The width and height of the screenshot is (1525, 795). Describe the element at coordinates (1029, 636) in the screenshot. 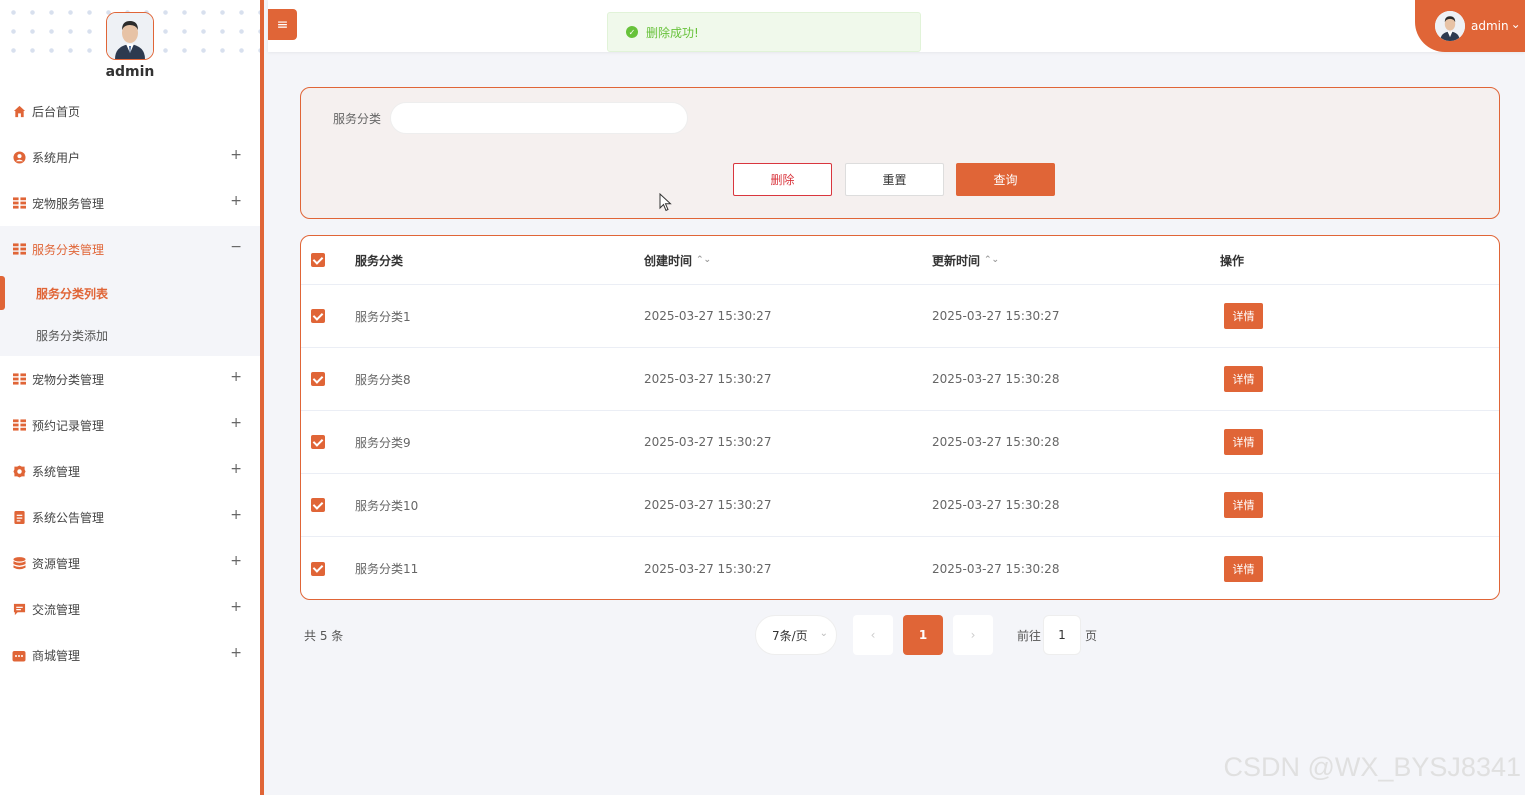

I see `goto-label: 前往` at that location.